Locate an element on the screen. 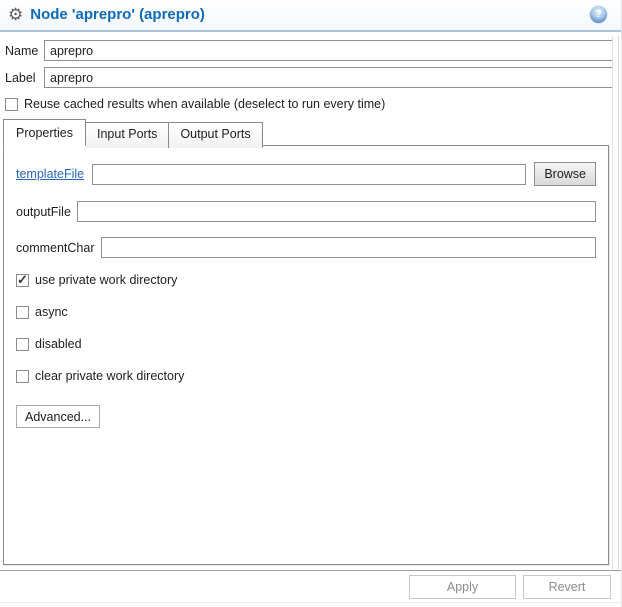 The height and width of the screenshot is (607, 622). template-file-row: templateFile Browse is located at coordinates (306, 174).